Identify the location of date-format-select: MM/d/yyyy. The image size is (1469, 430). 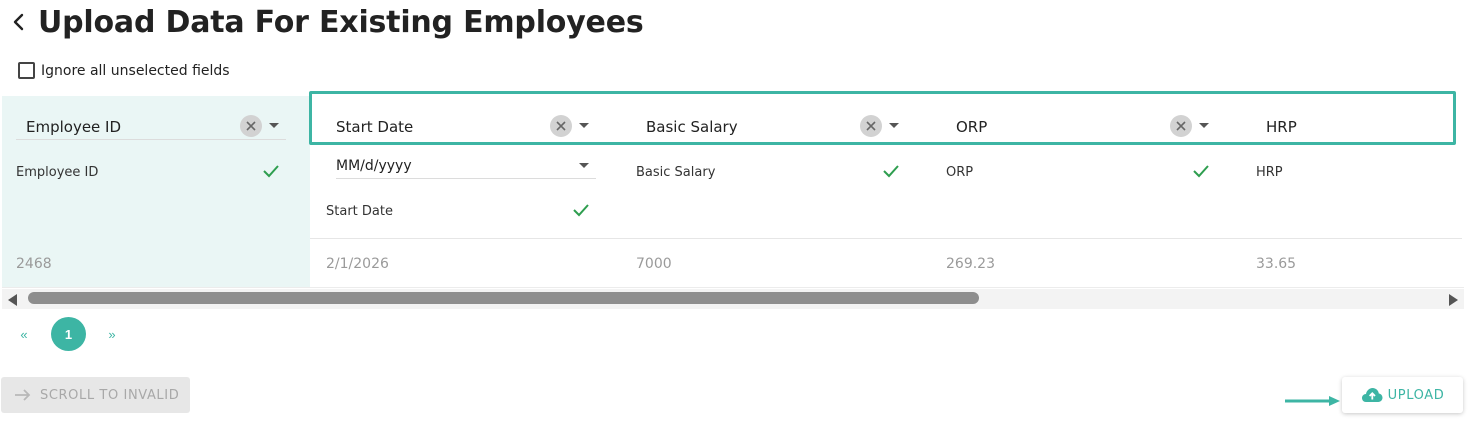
(466, 168).